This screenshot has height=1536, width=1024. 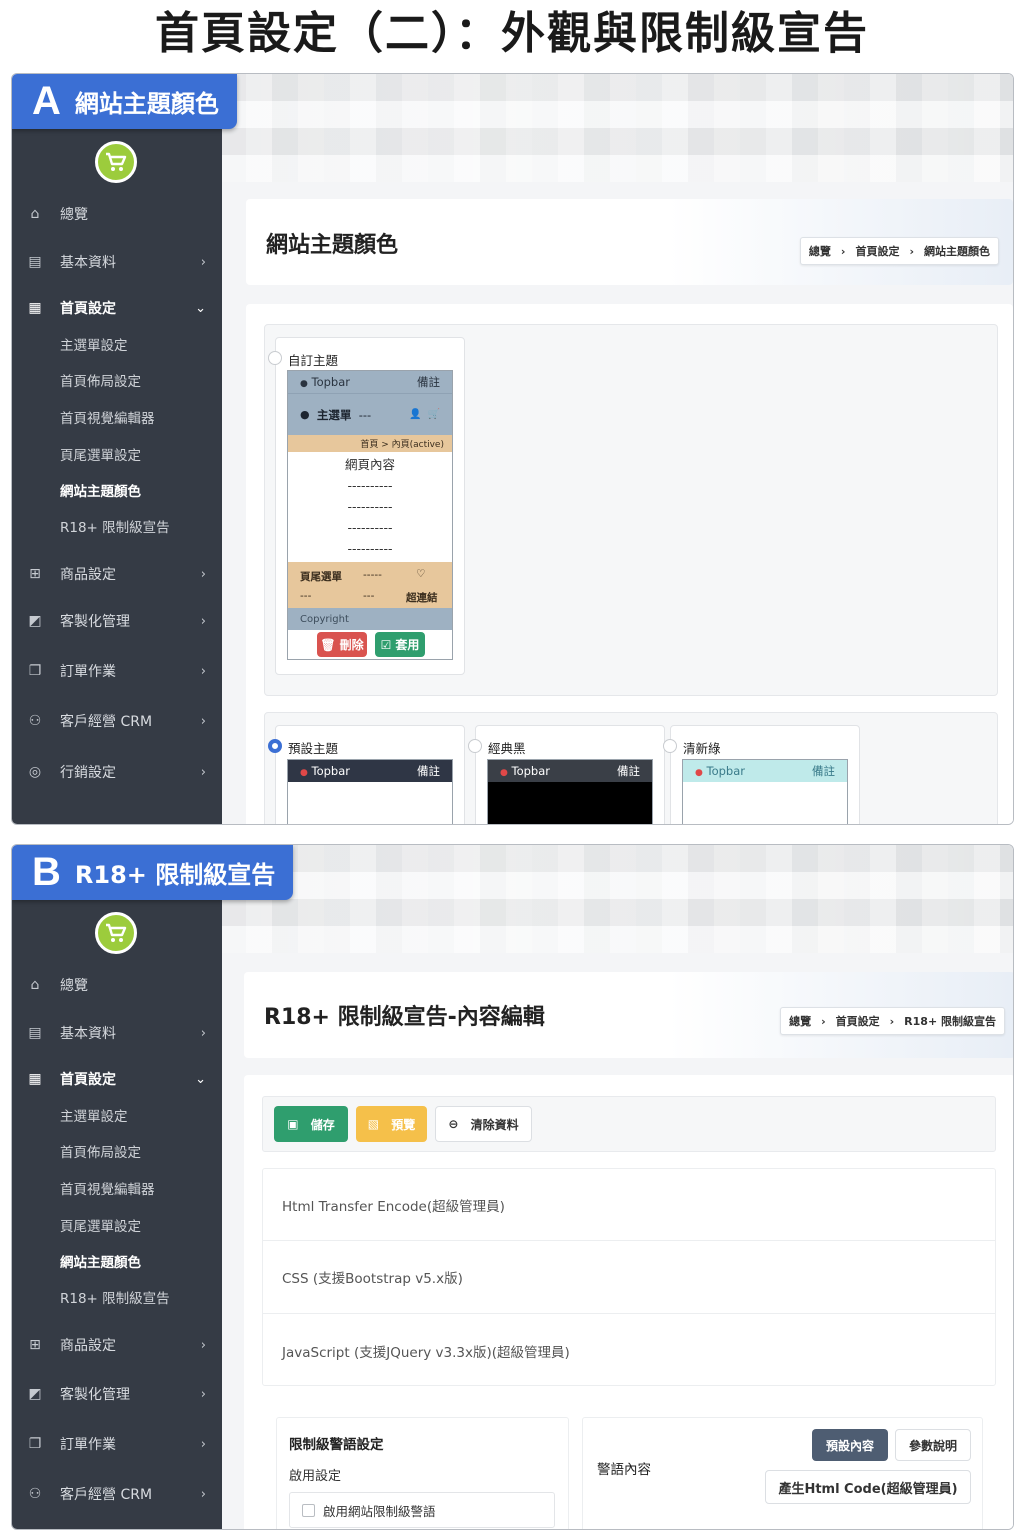 What do you see at coordinates (35, 772) in the screenshot?
I see `target-icon: ◎` at bounding box center [35, 772].